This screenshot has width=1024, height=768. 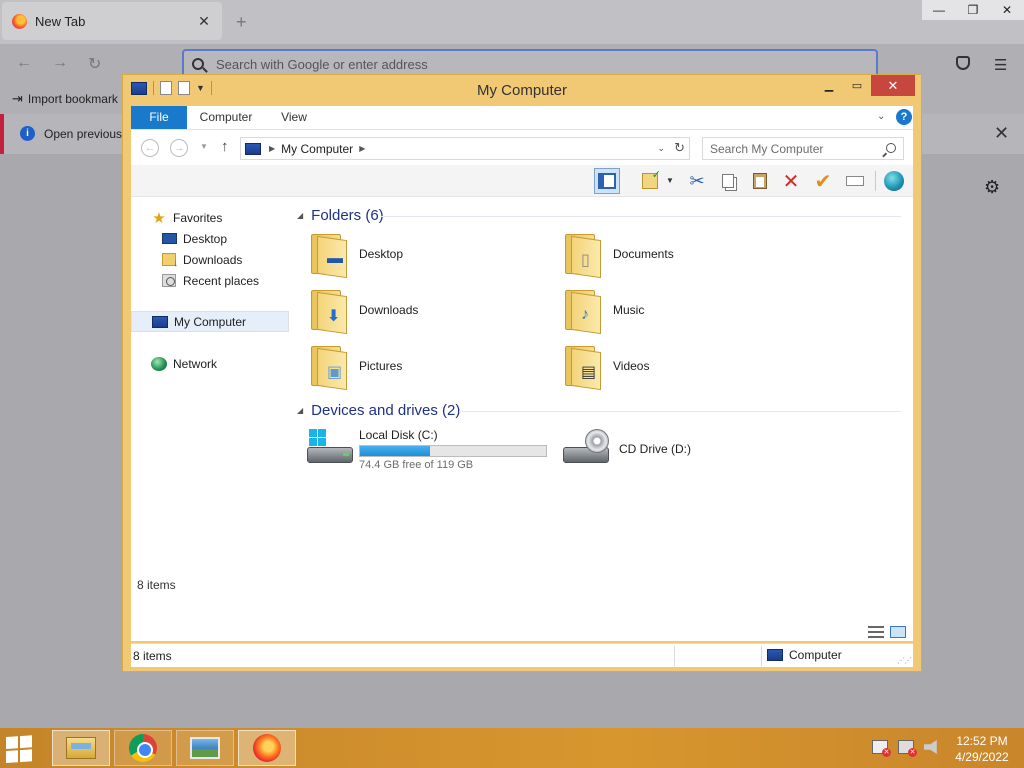 I want to click on status-location-label: Computer, so click(x=815, y=655).